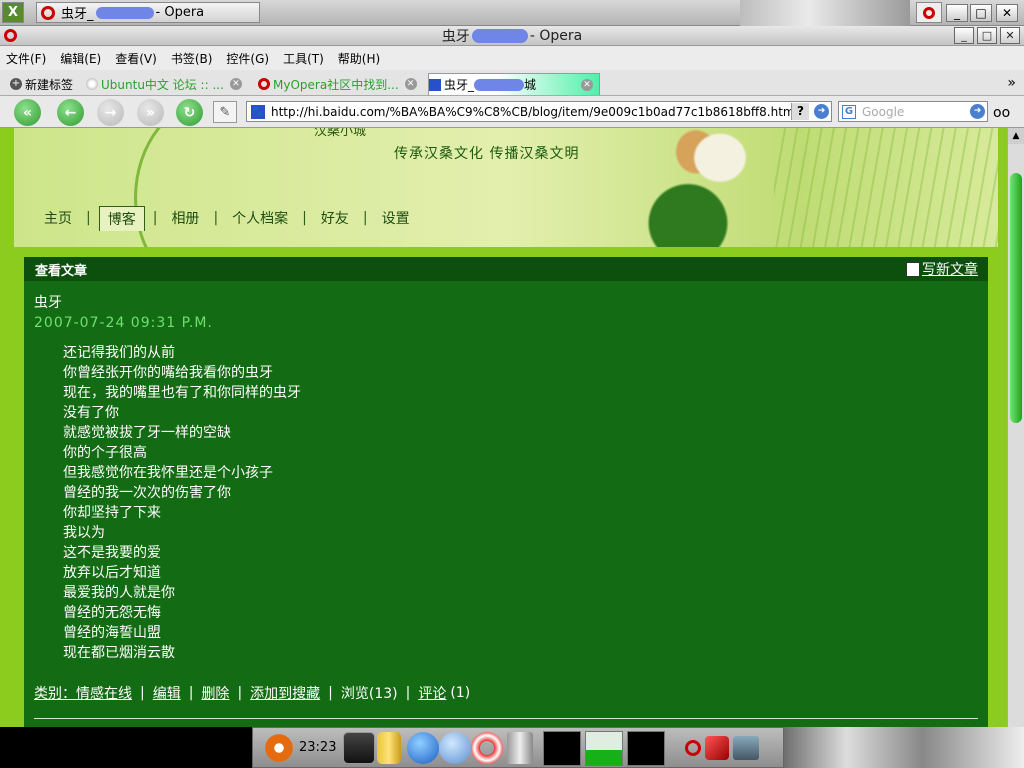 Image resolution: width=1024 pixels, height=768 pixels. I want to click on blog-nav: 主页 | 博客 | 相册 | 个人档案 | 好友 | 设置, so click(227, 217).